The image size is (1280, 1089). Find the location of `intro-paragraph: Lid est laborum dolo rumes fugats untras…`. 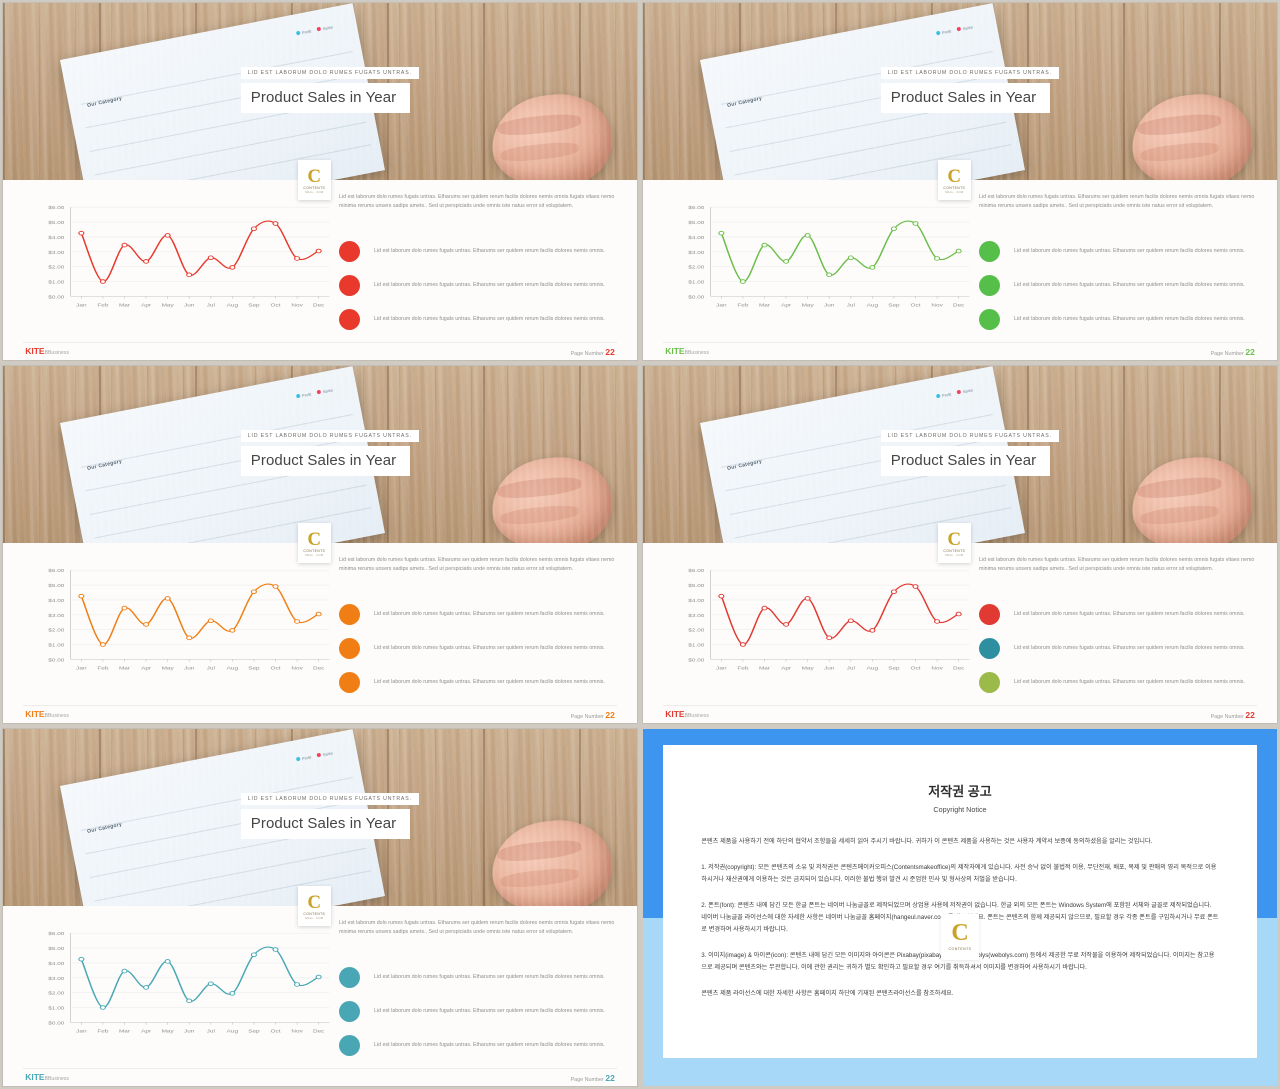

intro-paragraph: Lid est laborum dolo rumes fugats untras… is located at coordinates (477, 202).